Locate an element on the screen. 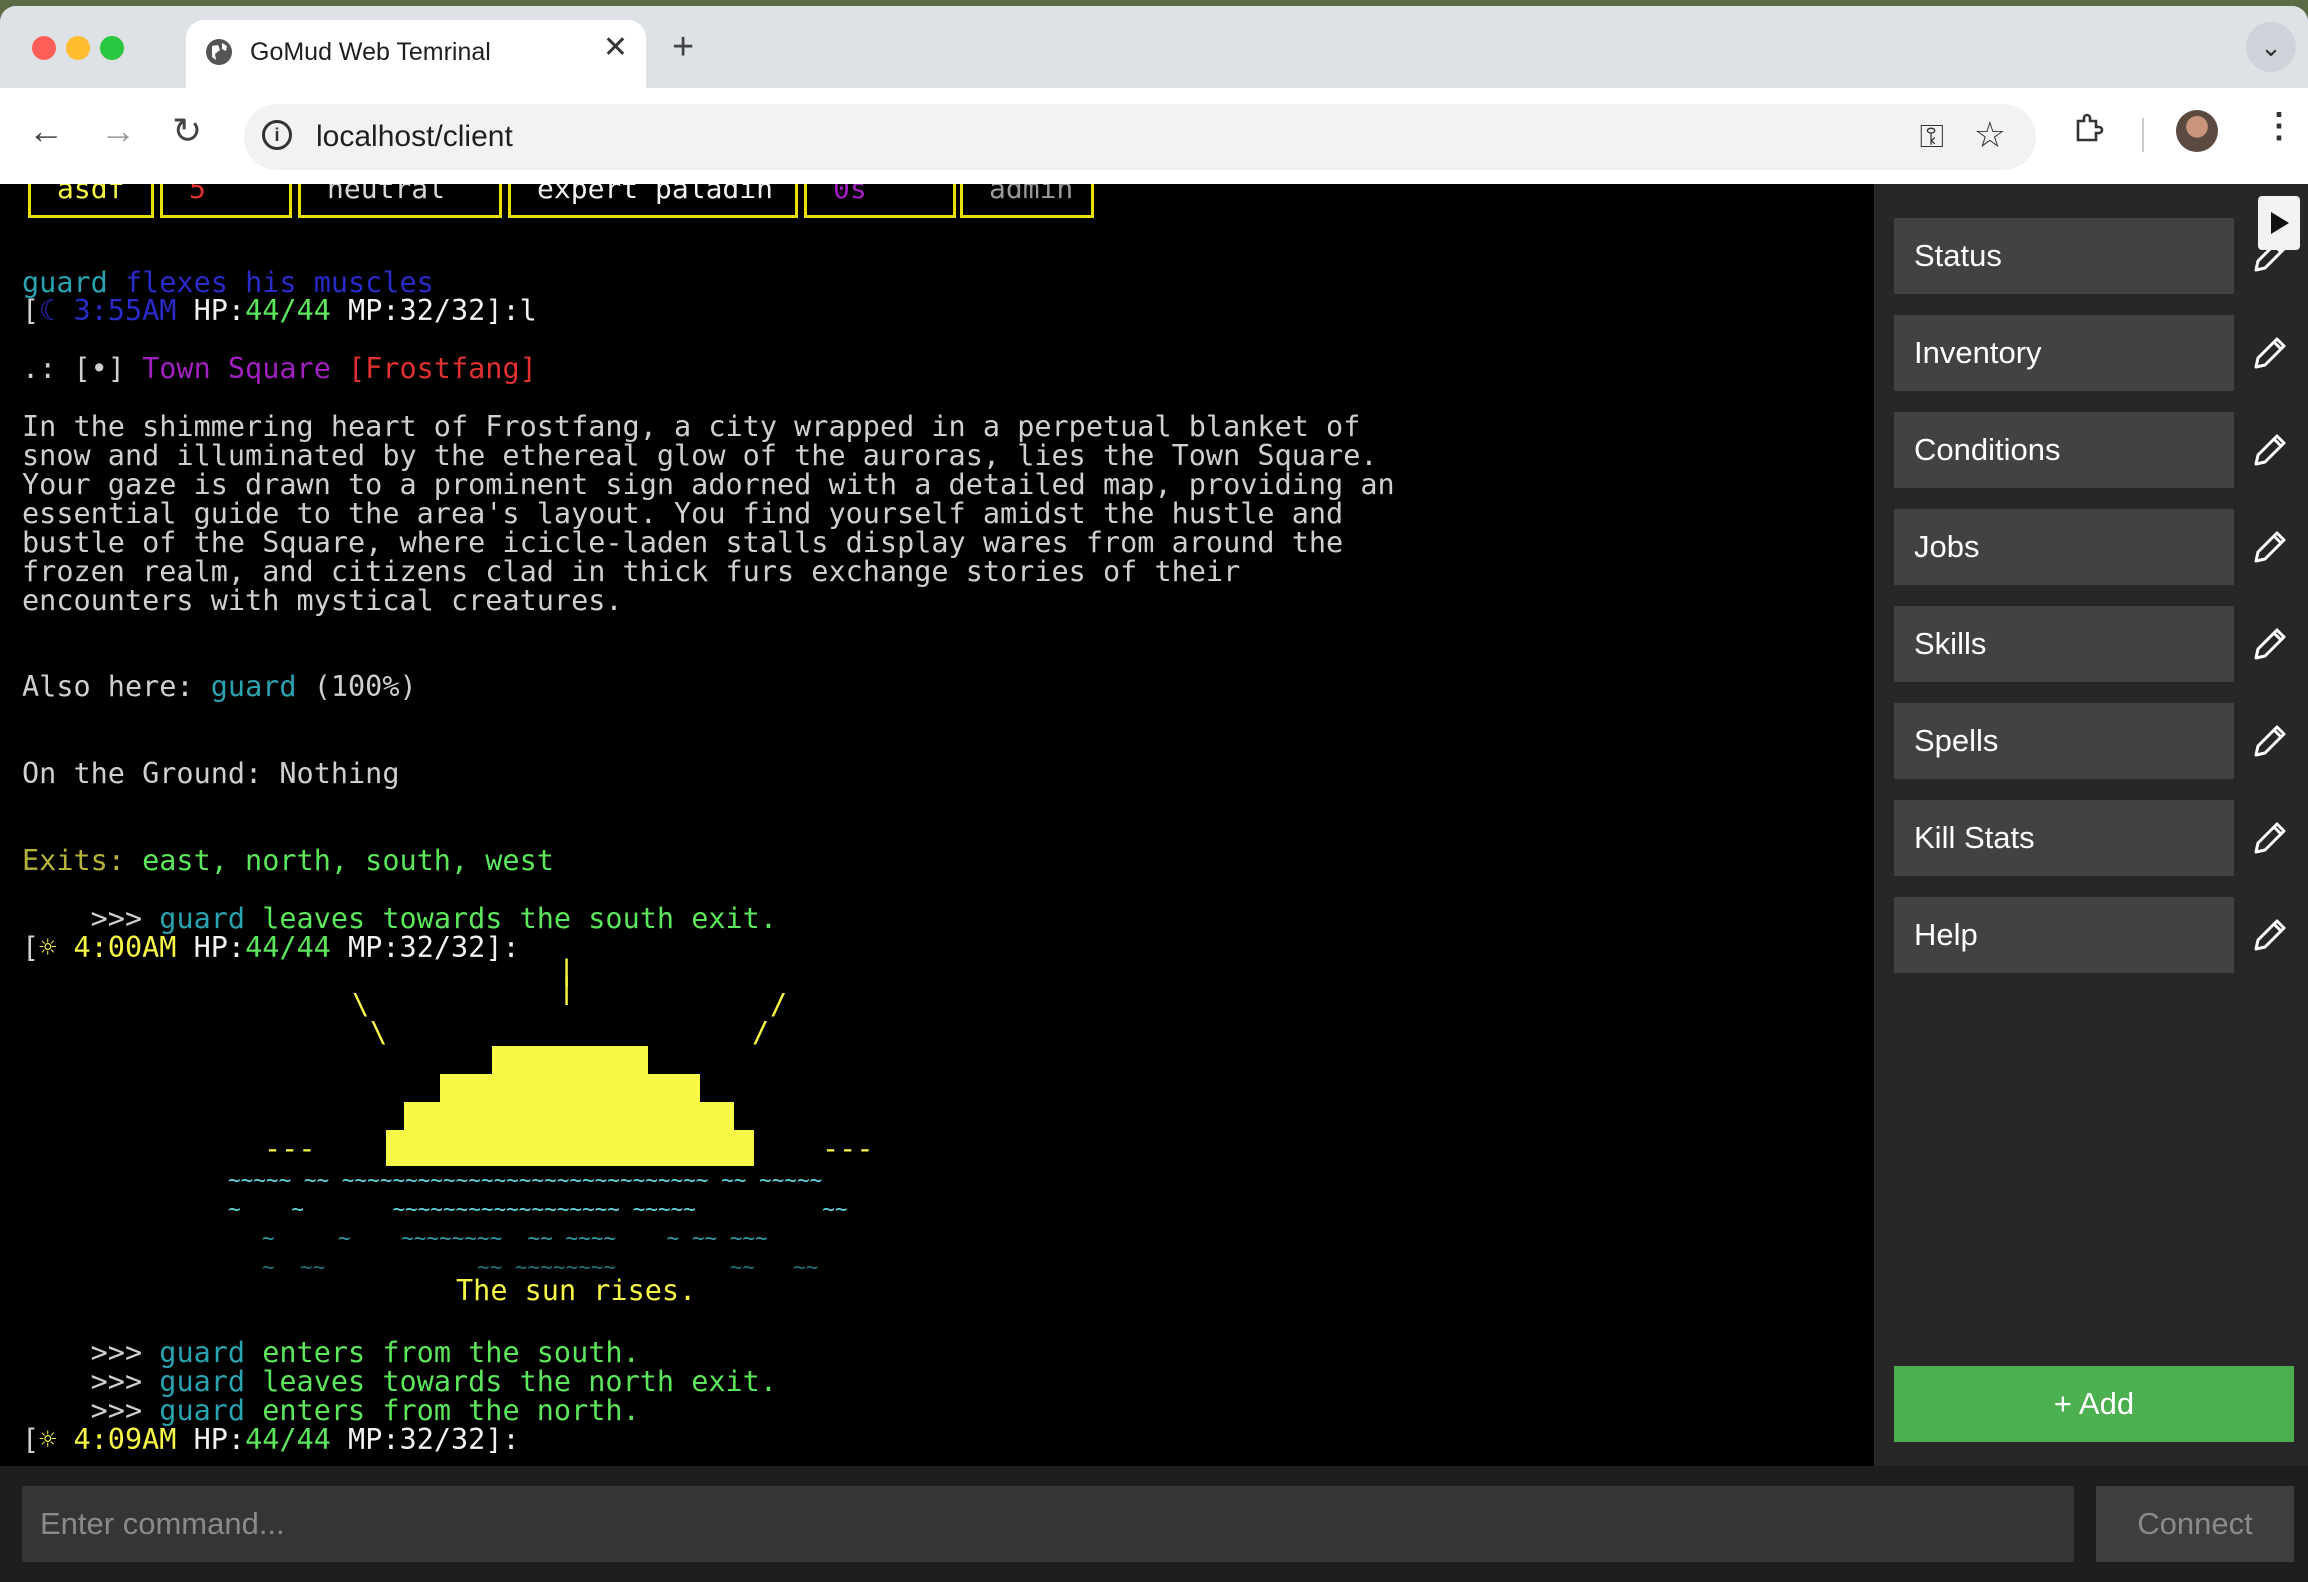  minimize-window-button is located at coordinates (78, 48).